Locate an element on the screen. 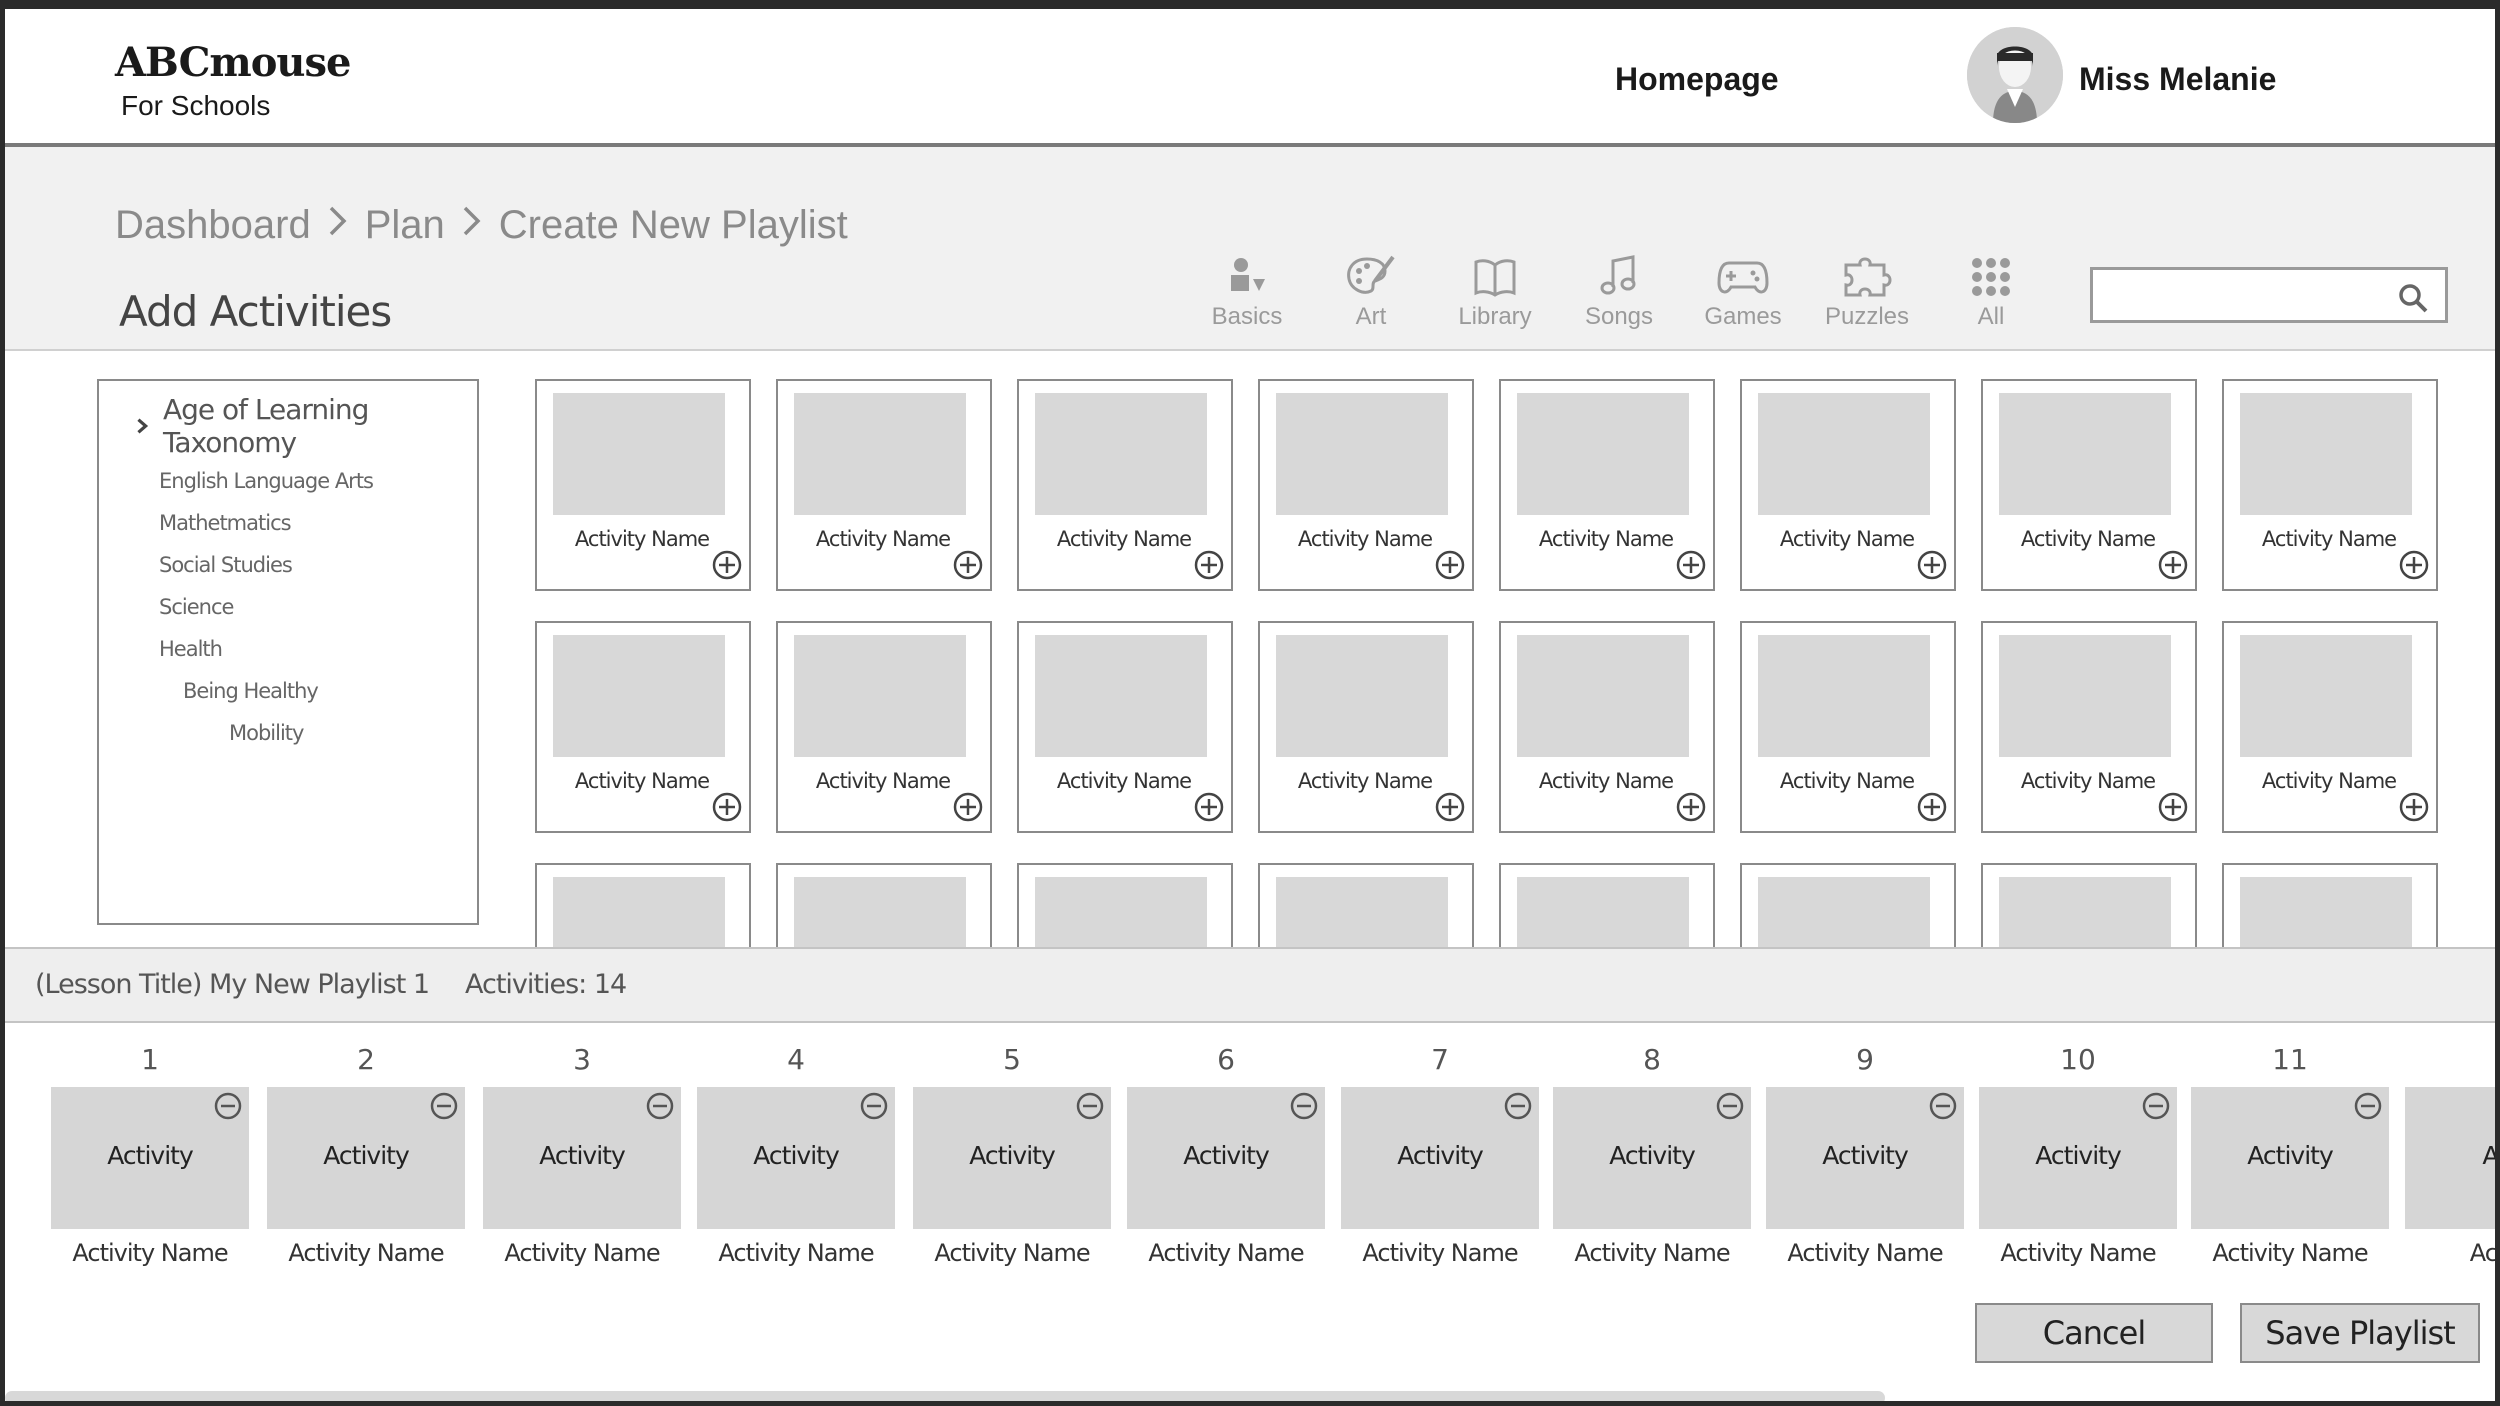  playlist-item: 10 Activity Activity Name is located at coordinates (2078, 1153).